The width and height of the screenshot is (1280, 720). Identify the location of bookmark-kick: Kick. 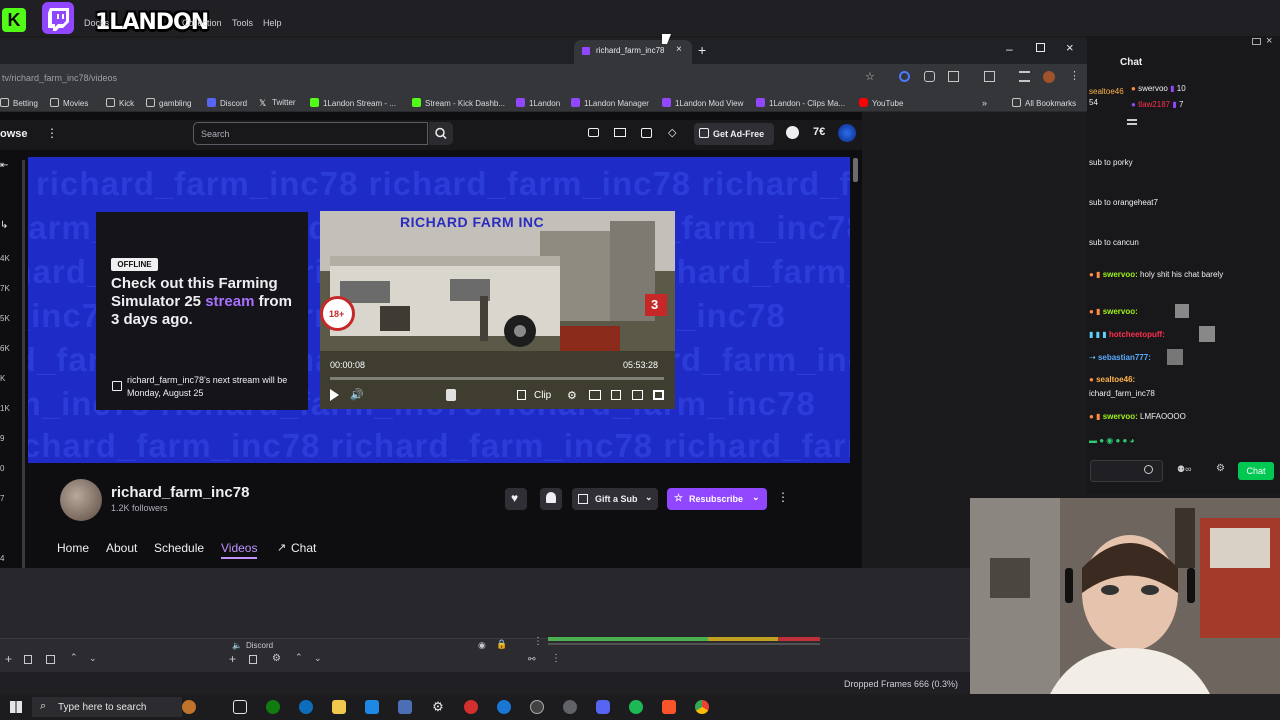
(120, 103).